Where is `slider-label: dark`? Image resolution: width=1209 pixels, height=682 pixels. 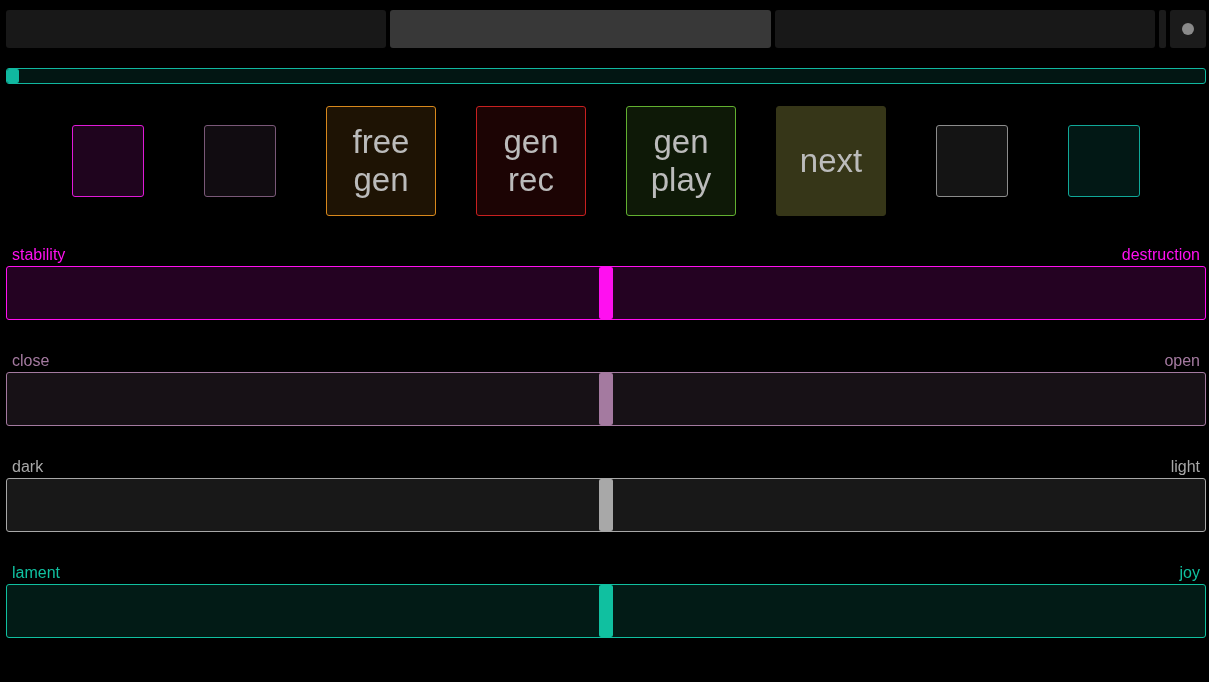
slider-label: dark is located at coordinates (28, 467).